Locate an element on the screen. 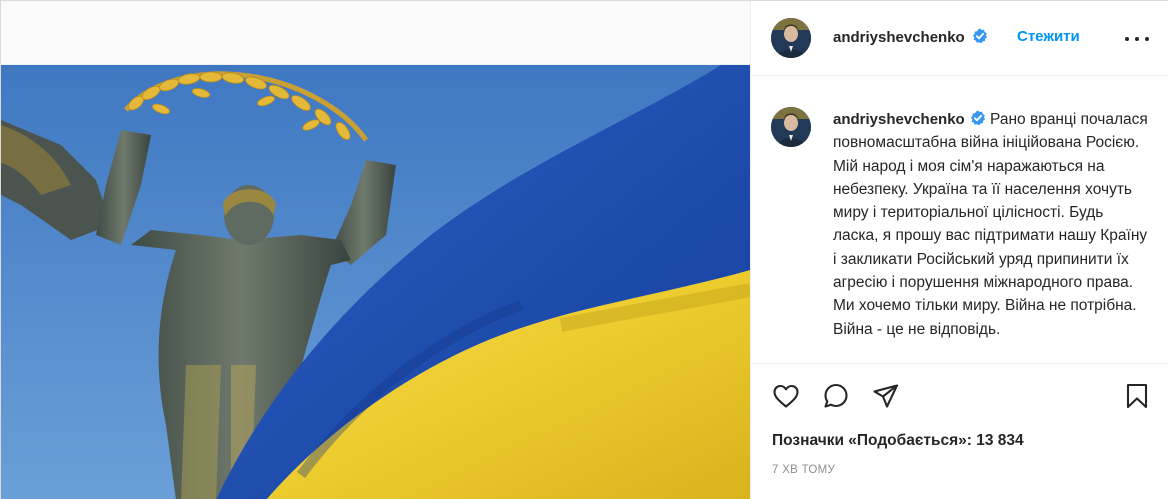  post-header: andriyshevchenko Стежити is located at coordinates (959, 38).